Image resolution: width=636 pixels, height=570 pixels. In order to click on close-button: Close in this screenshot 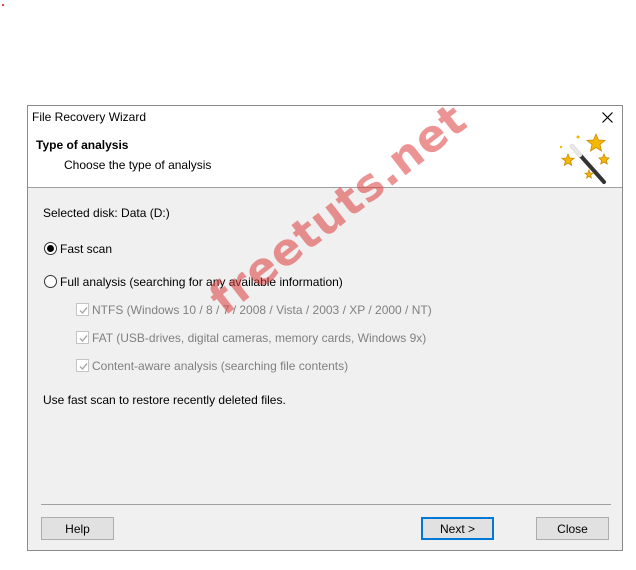, I will do `click(572, 528)`.